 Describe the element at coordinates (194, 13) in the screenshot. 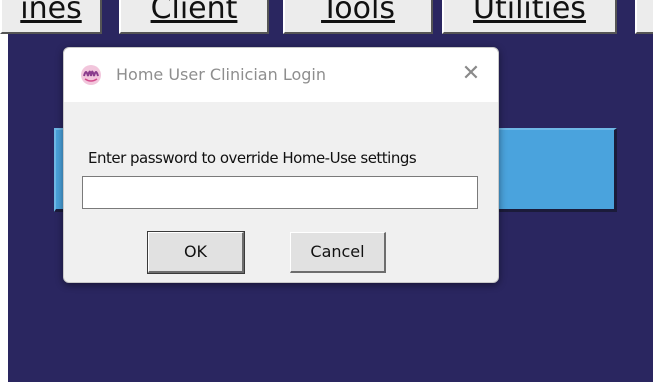

I see `menu-tab-label: Client` at that location.